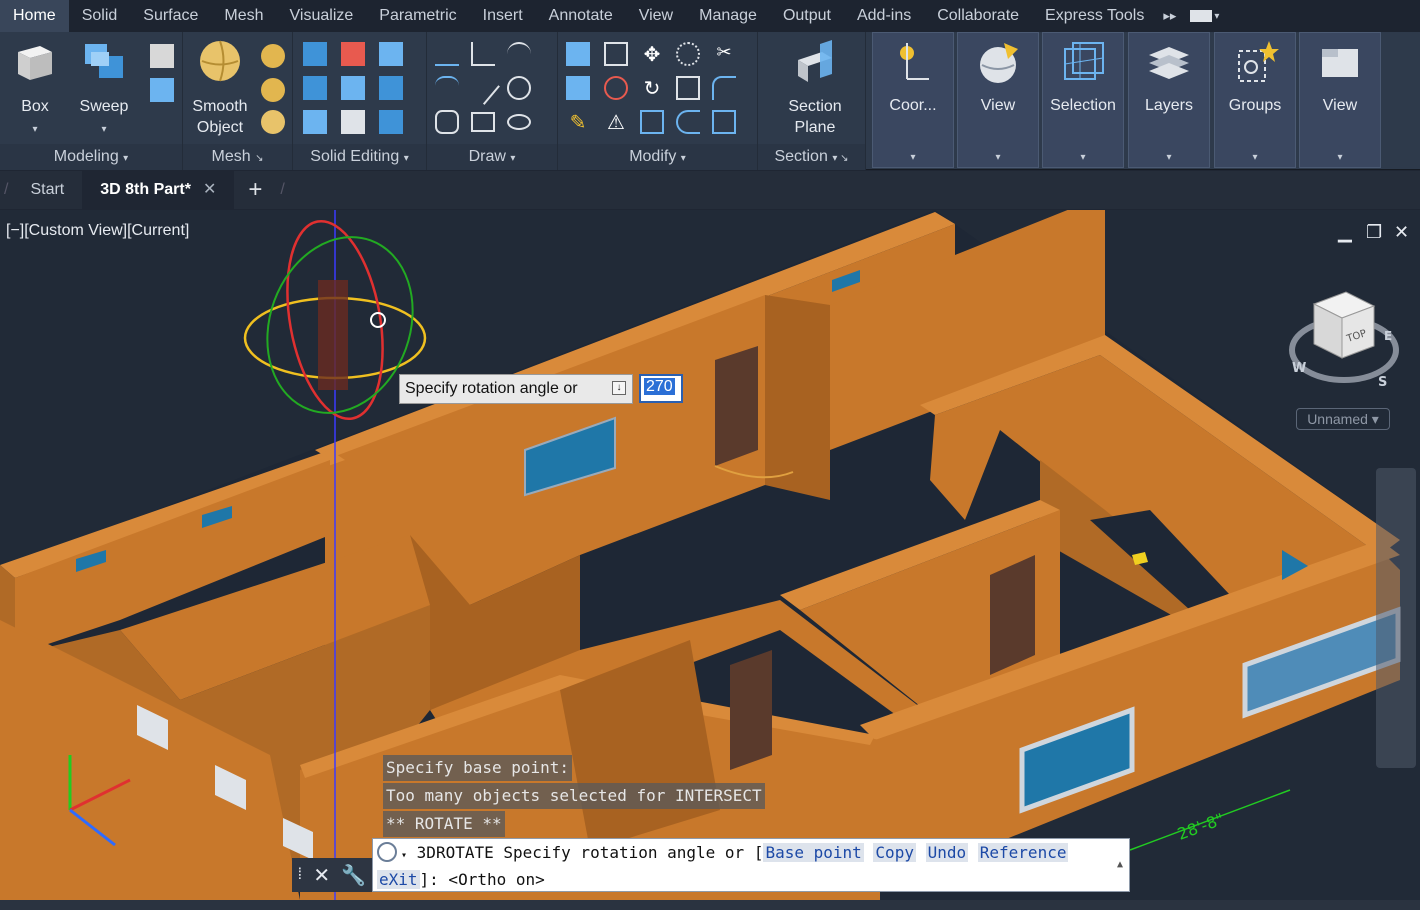 This screenshot has height=910, width=1420. What do you see at coordinates (913, 100) in the screenshot?
I see `coordinates-panel: Coor... ▾` at bounding box center [913, 100].